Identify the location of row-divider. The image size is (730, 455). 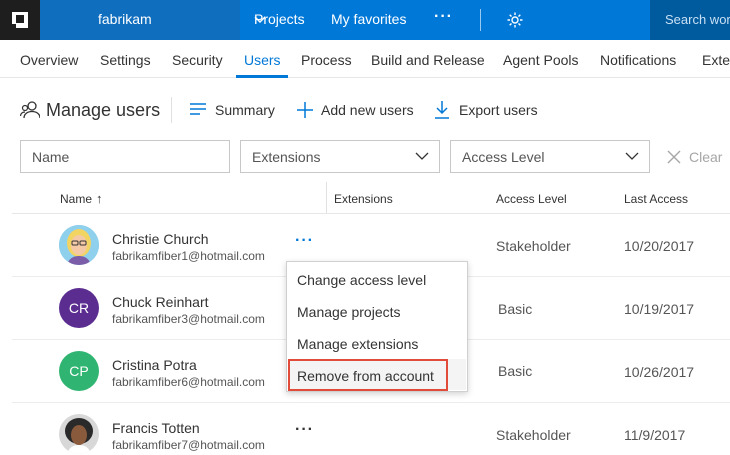
(371, 402).